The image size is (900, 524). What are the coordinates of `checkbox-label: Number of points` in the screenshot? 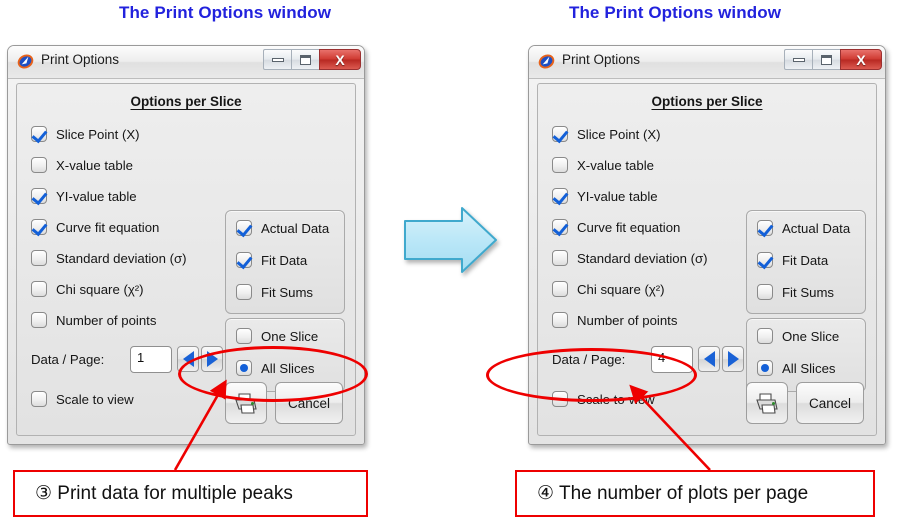 It's located at (627, 320).